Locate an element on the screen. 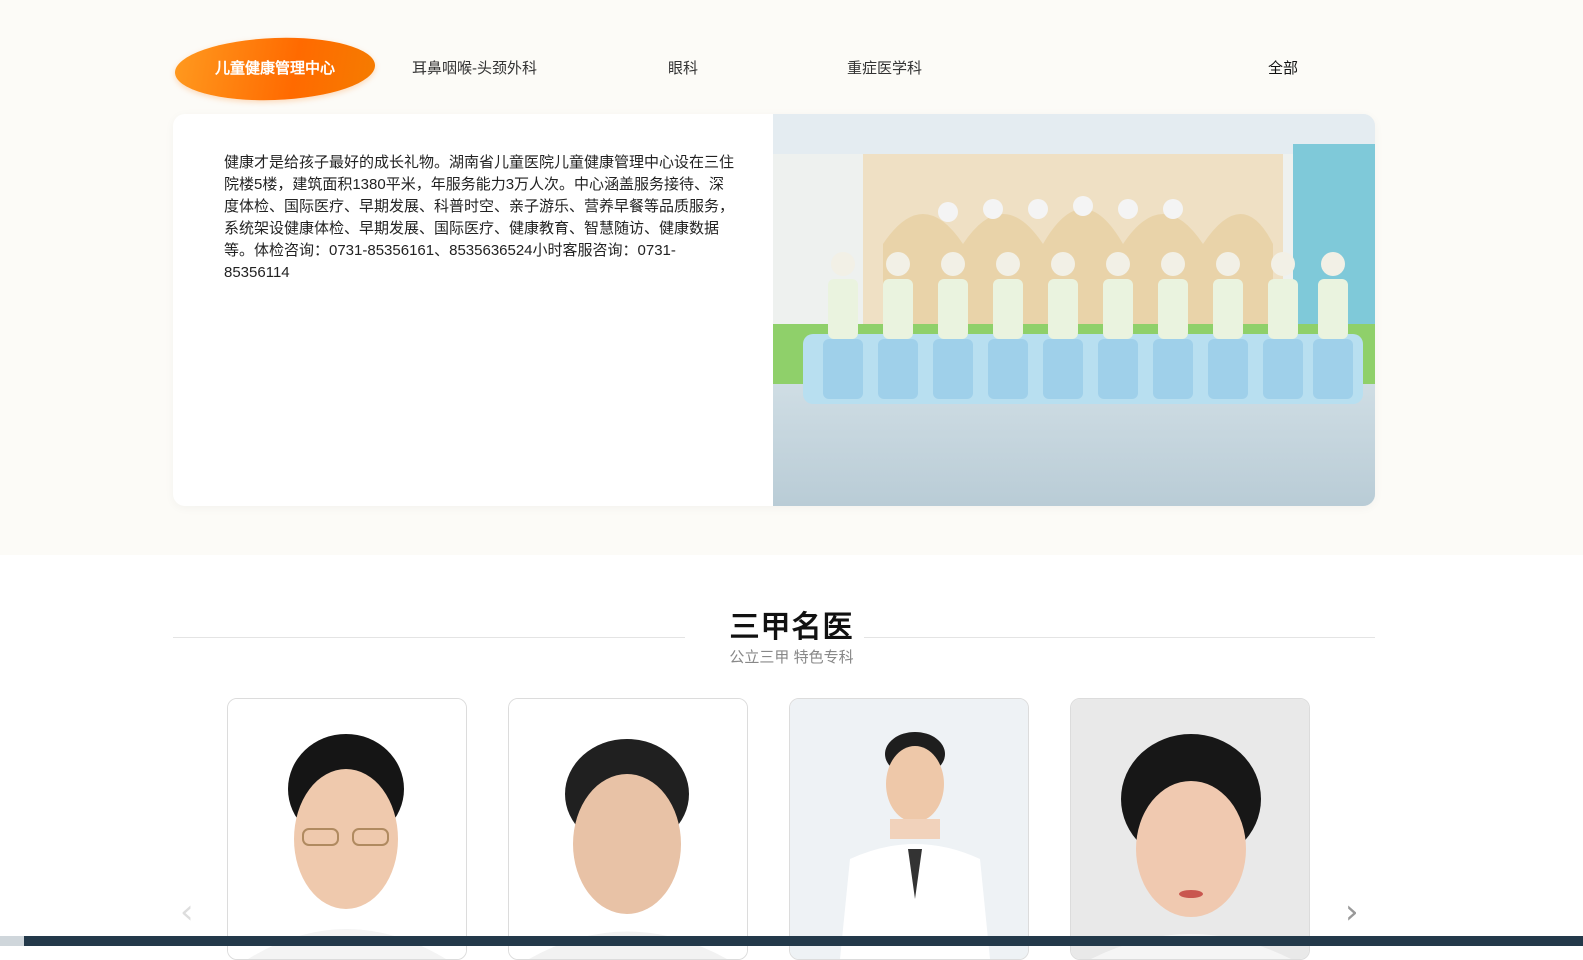 This screenshot has height=960, width=1583. department-tabs: 儿童健康管理中心 耳鼻咽喉-头颈外科 眼科 重症医学科 全部 is located at coordinates (775, 69).